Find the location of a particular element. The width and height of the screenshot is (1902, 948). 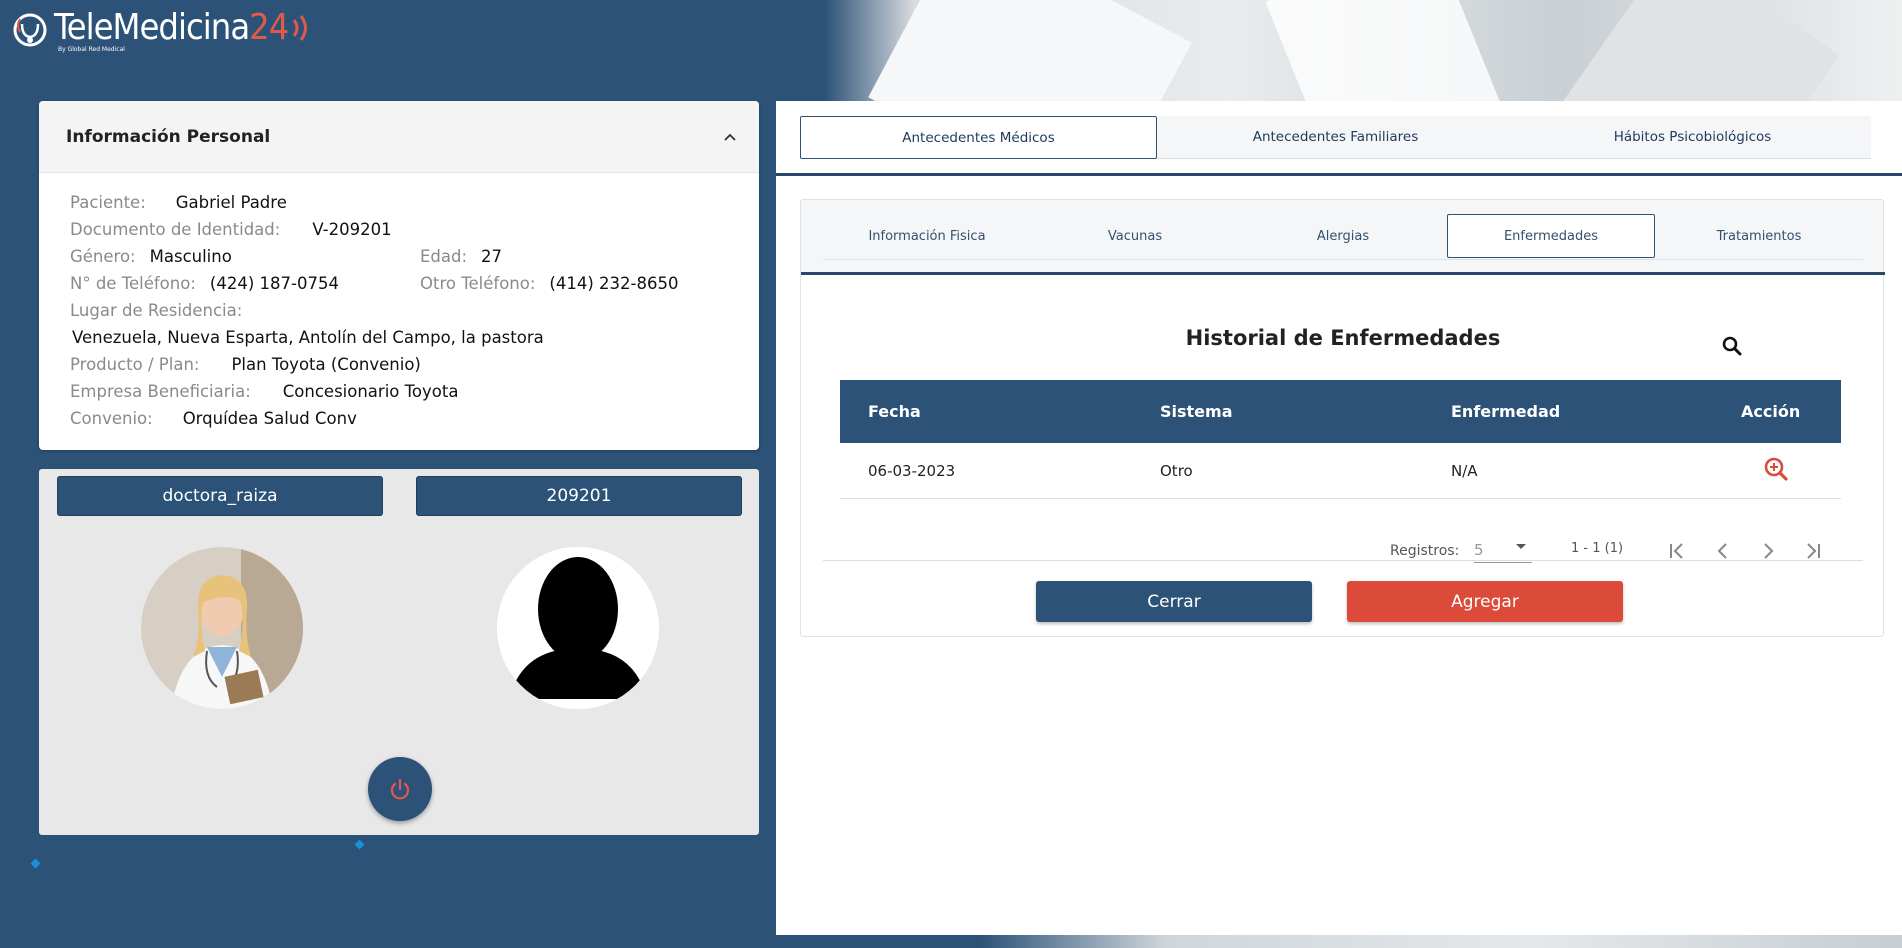

cell-enfermedad: N/A is located at coordinates (1464, 470).